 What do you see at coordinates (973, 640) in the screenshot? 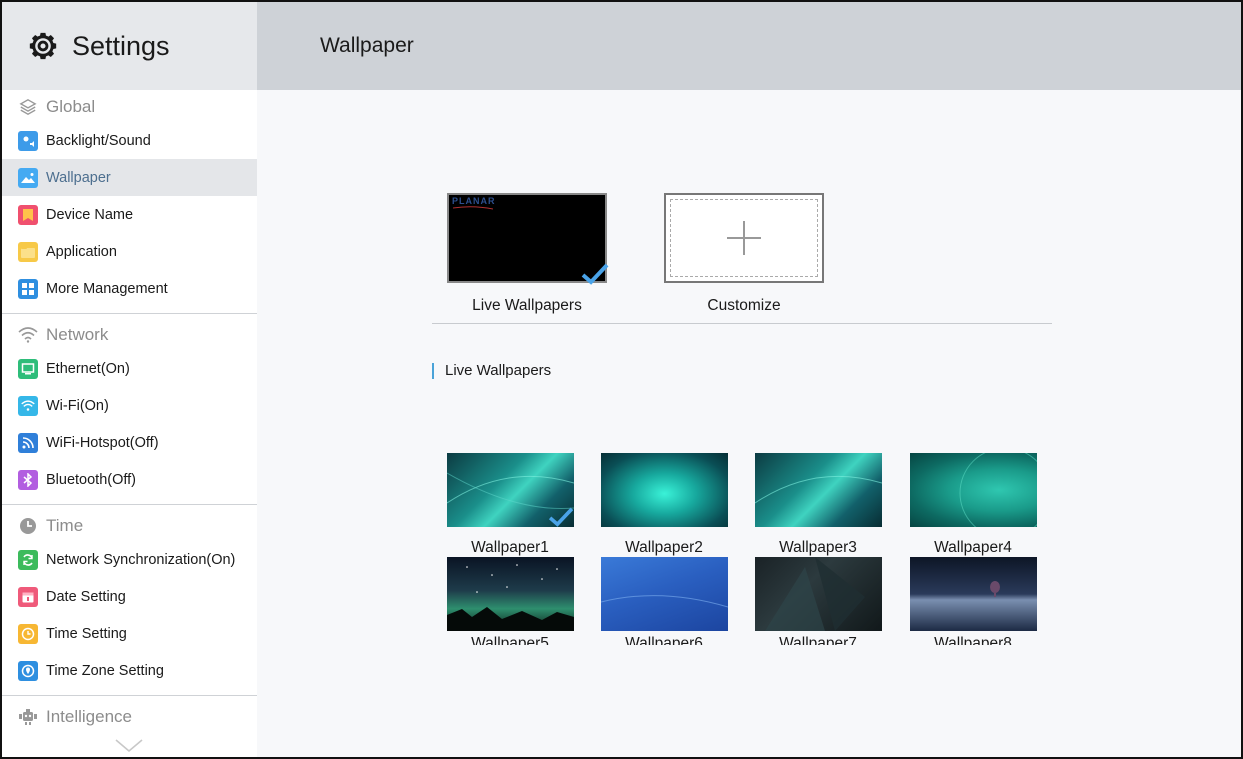
I see `wallpaper-label: Wallpaper8` at bounding box center [973, 640].